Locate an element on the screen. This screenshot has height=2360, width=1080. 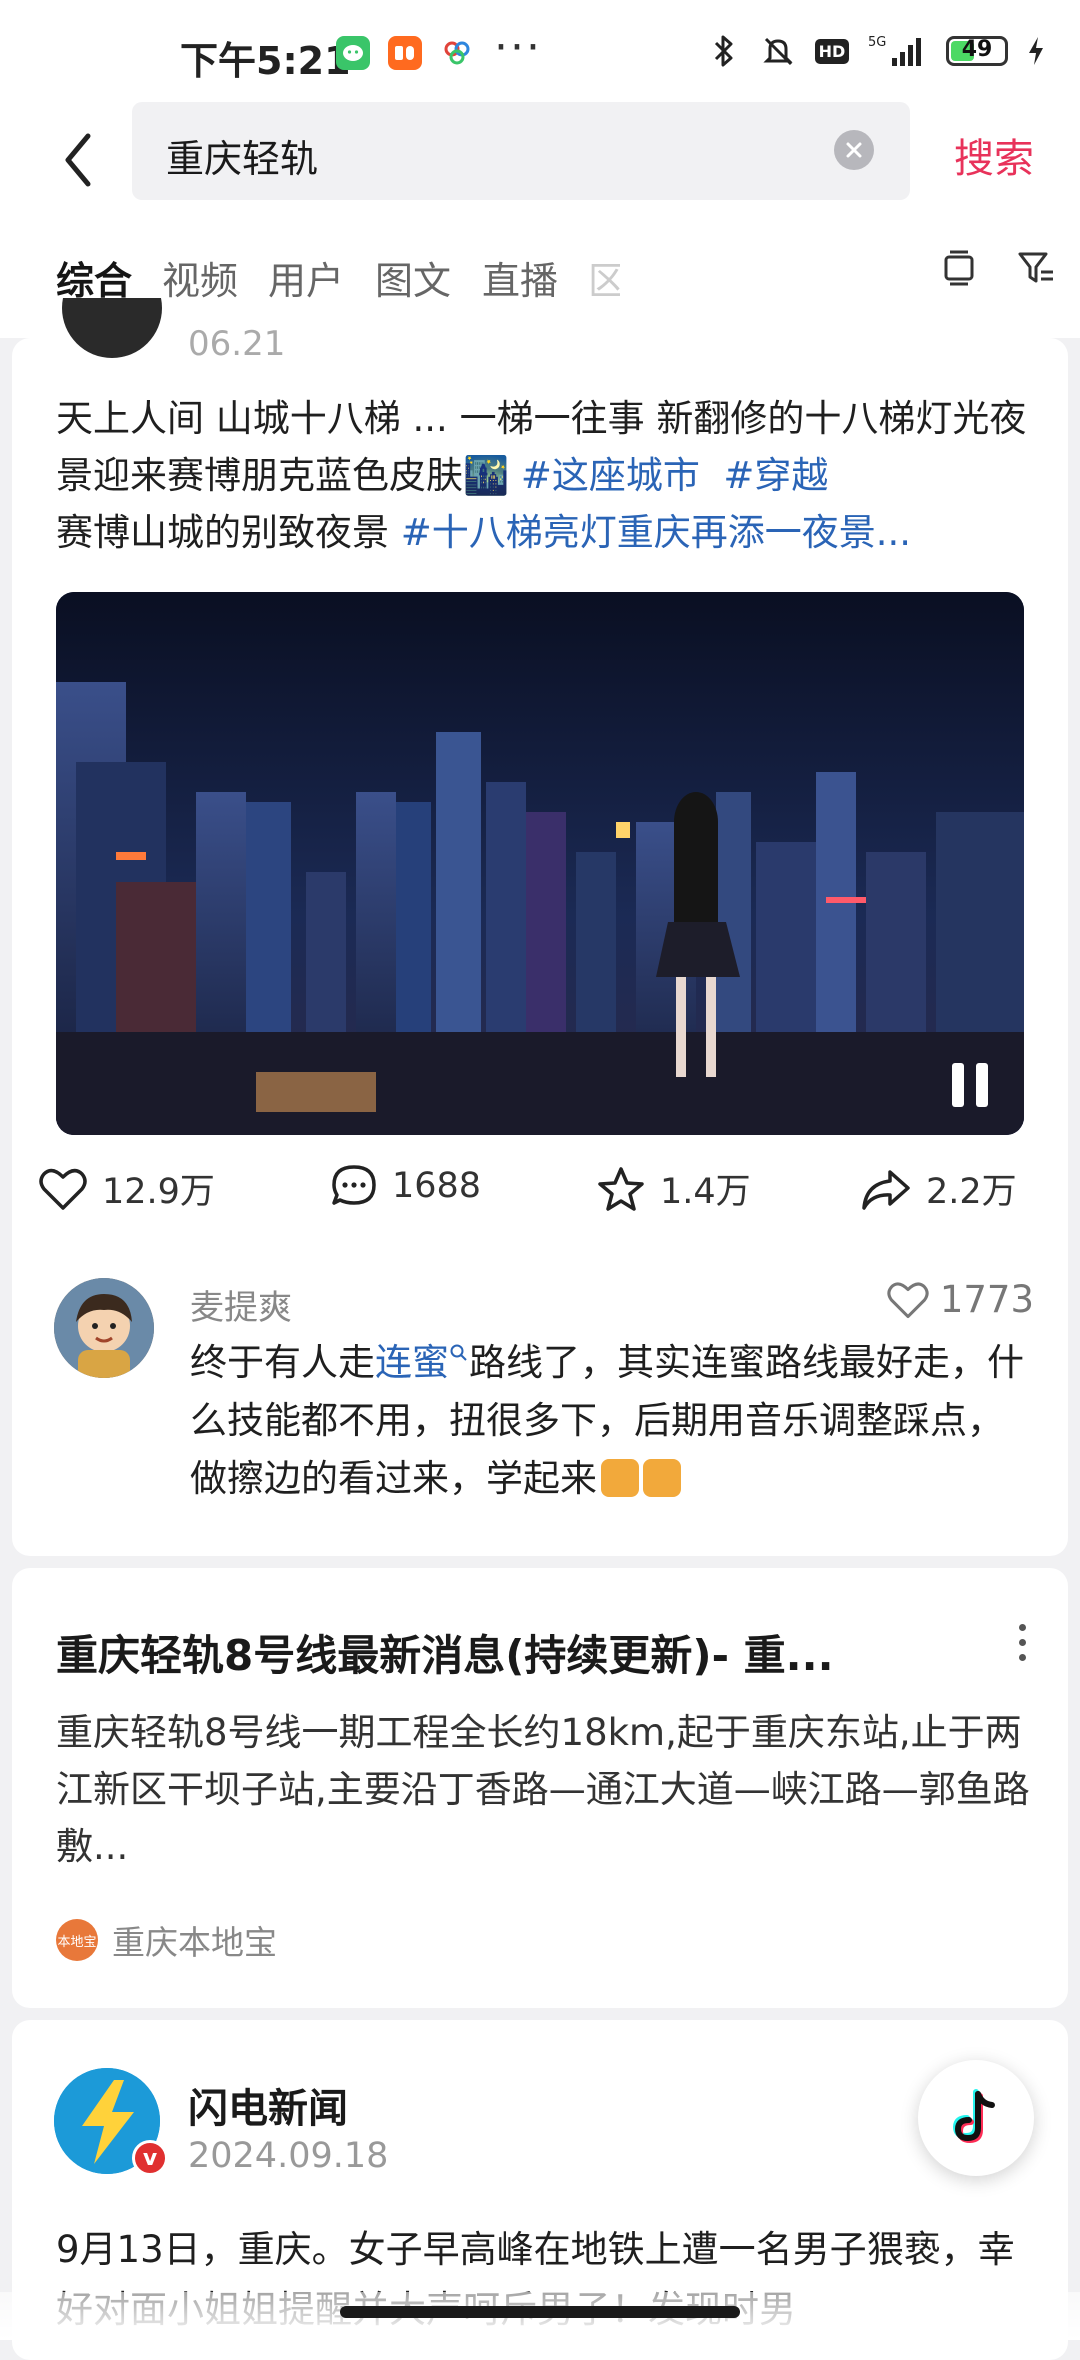
clear-search-button is located at coordinates (854, 150).